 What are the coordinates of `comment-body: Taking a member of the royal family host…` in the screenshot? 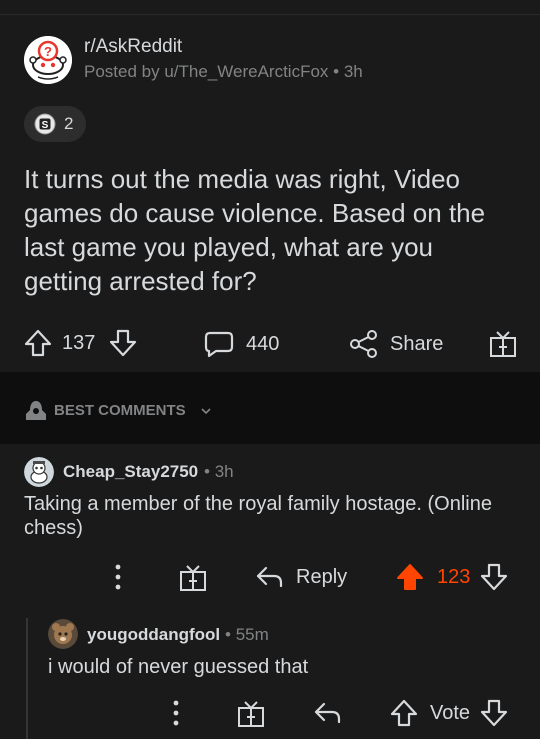 It's located at (274, 516).